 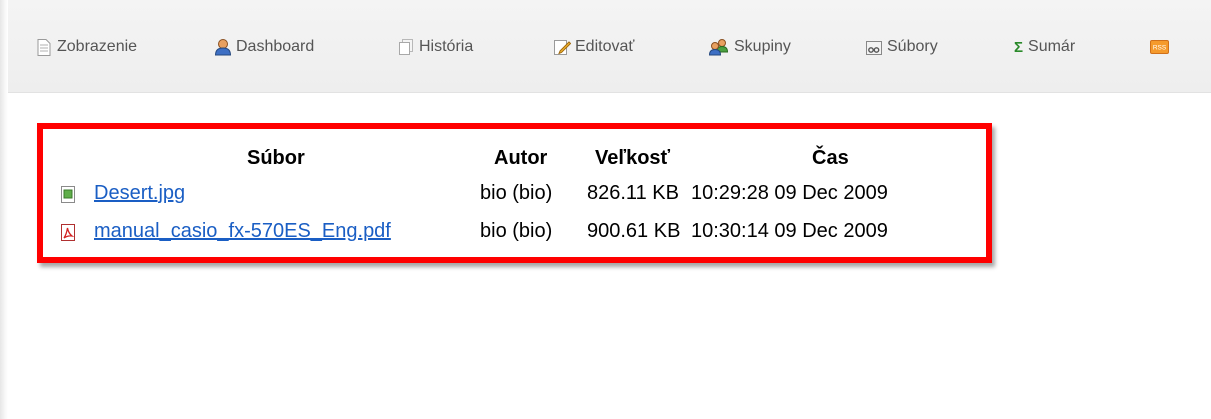 What do you see at coordinates (633, 193) in the screenshot?
I see `file-size: 826.11 KB` at bounding box center [633, 193].